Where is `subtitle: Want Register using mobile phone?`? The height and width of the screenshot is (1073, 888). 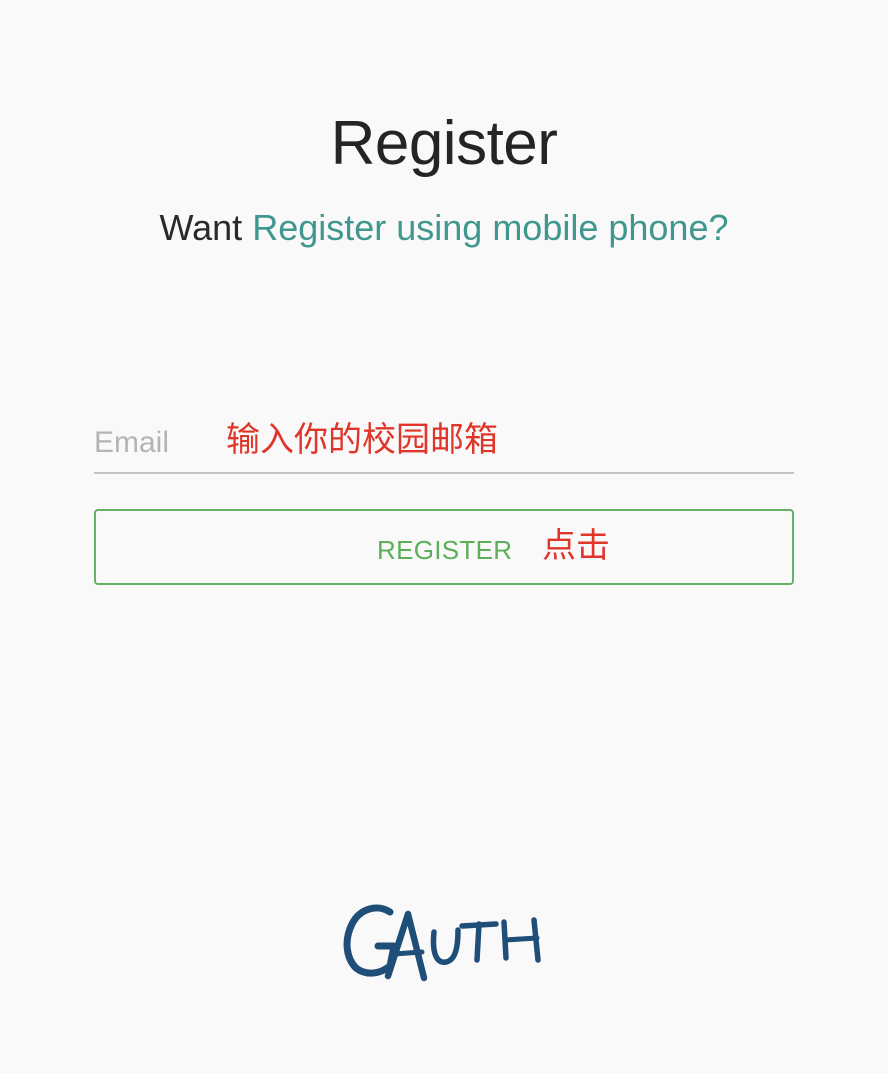
subtitle: Want Register using mobile phone? is located at coordinates (444, 228).